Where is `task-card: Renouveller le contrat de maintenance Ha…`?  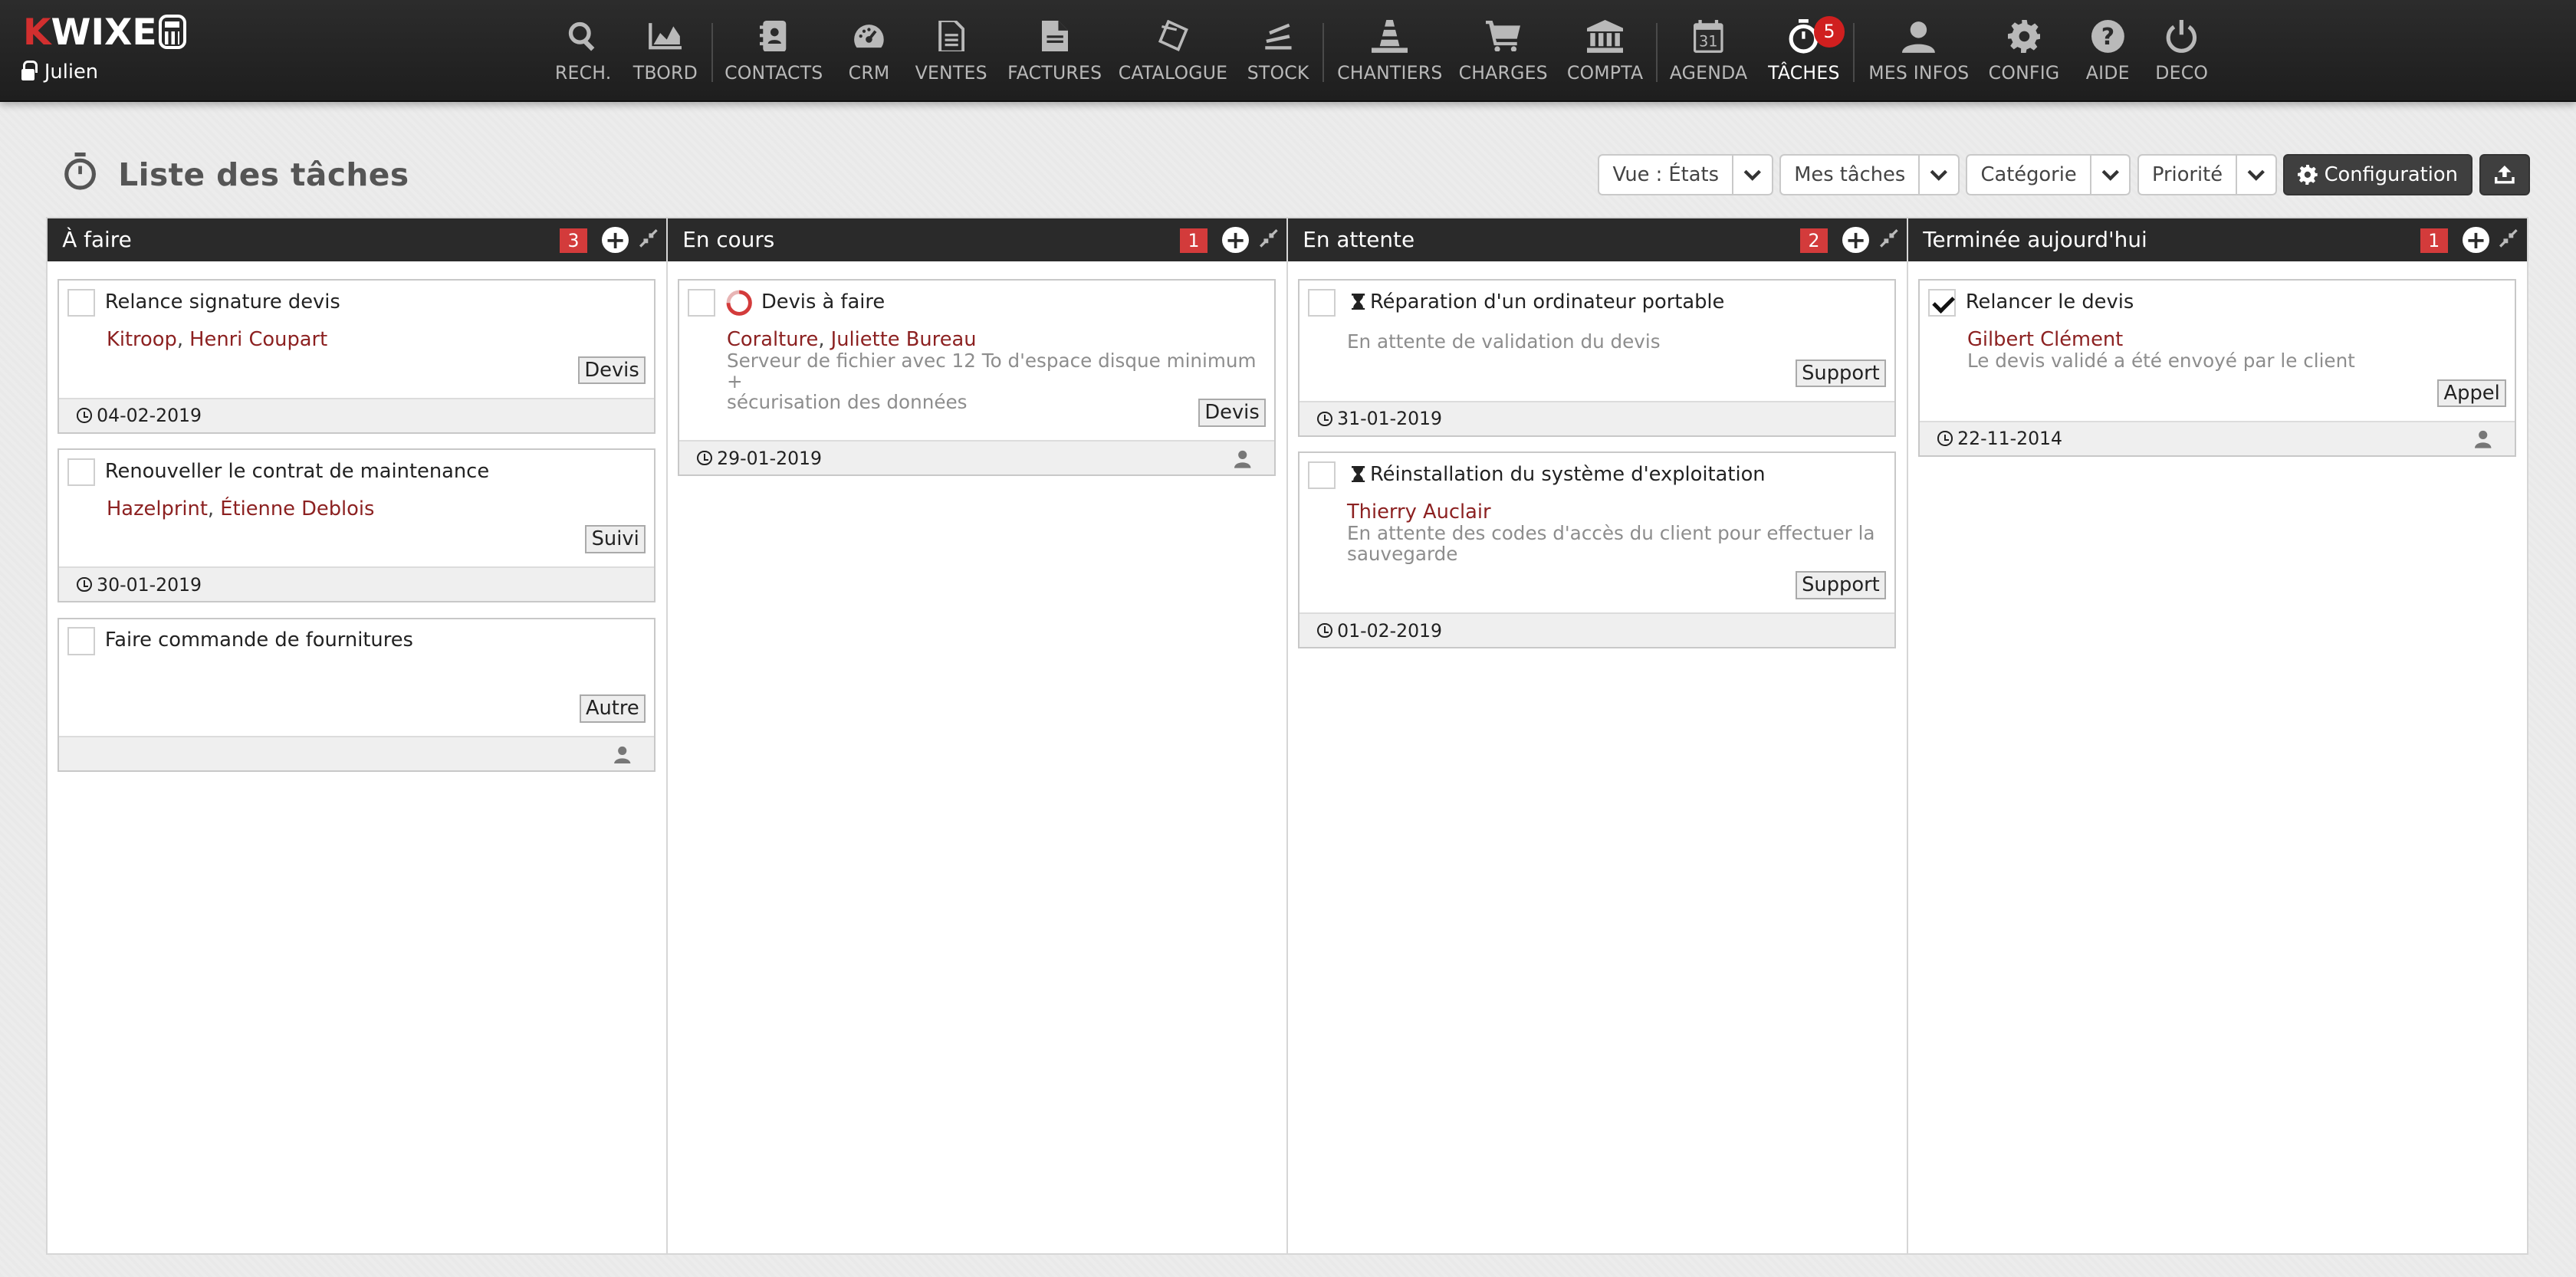
task-card: Renouveller le contrat de maintenance Ha… is located at coordinates (356, 525).